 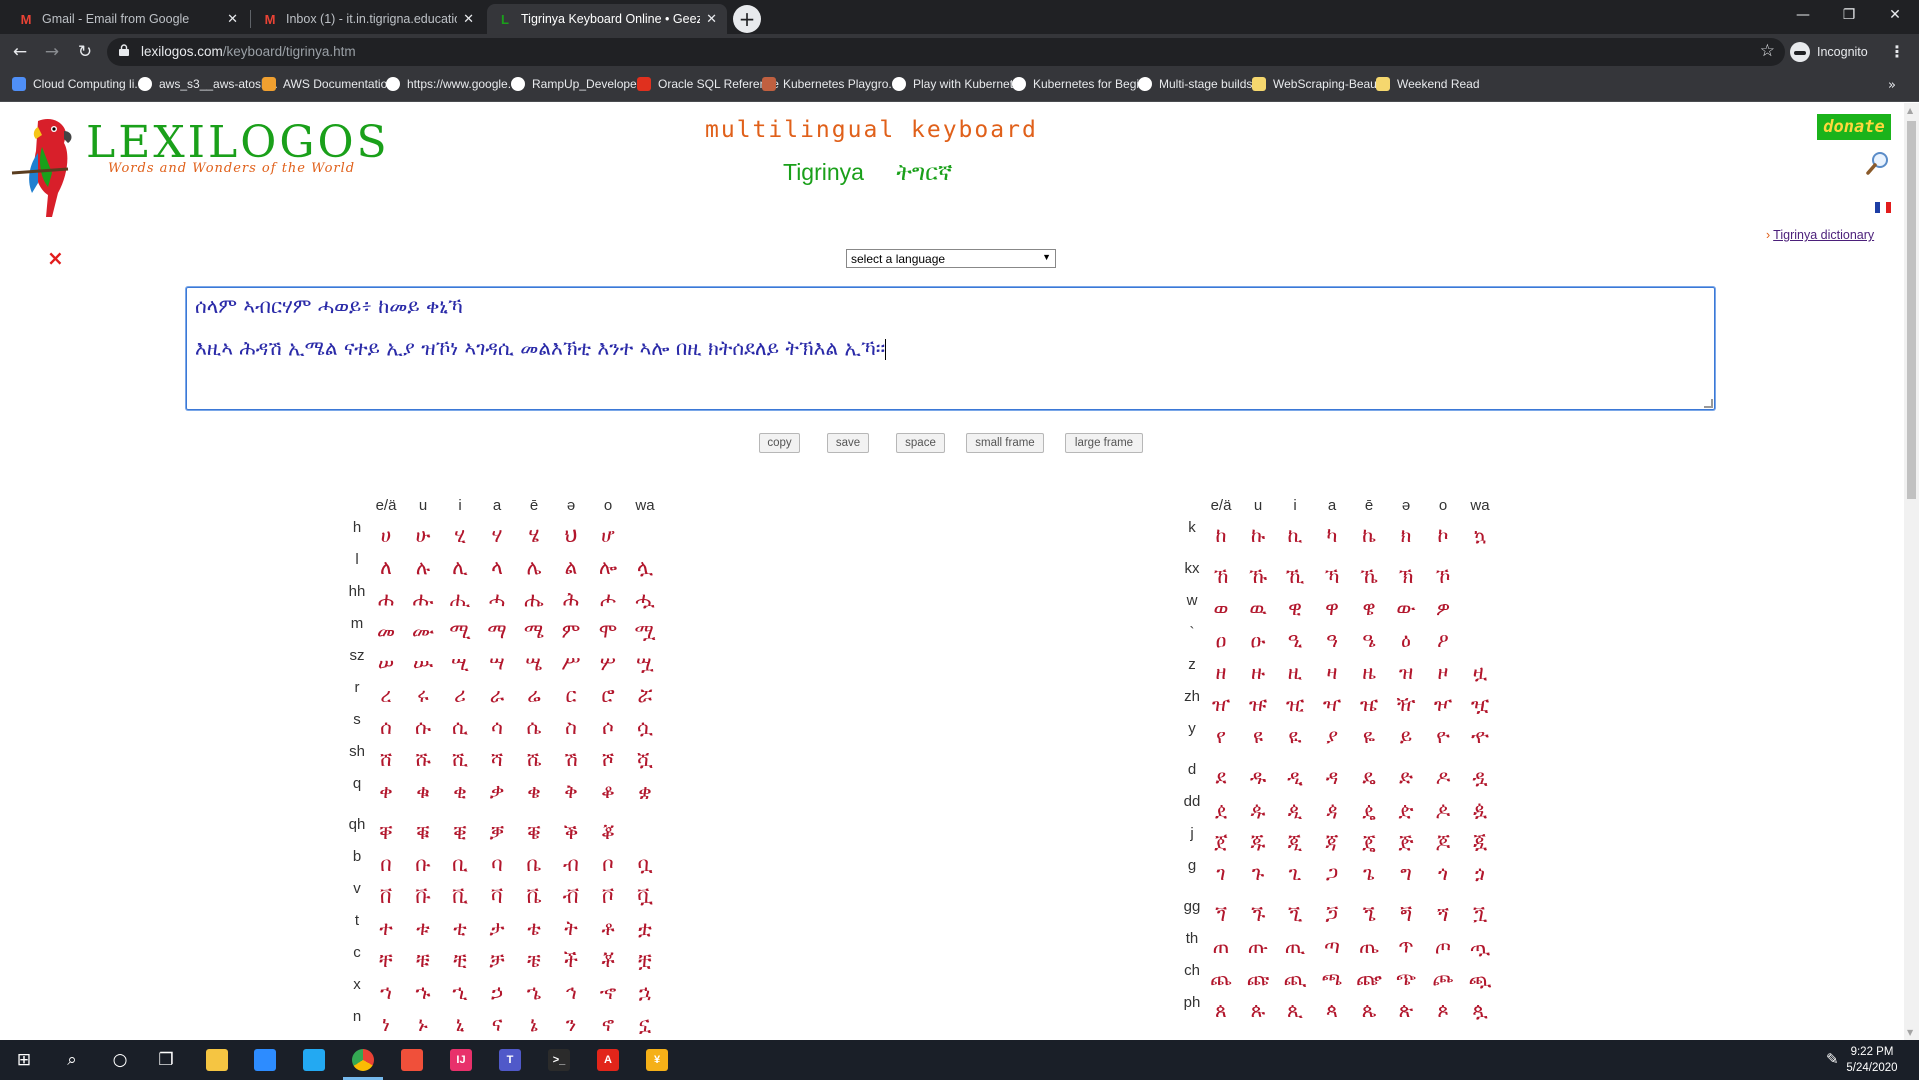 What do you see at coordinates (1406, 672) in the screenshot?
I see `geez-character-key: ዝ` at bounding box center [1406, 672].